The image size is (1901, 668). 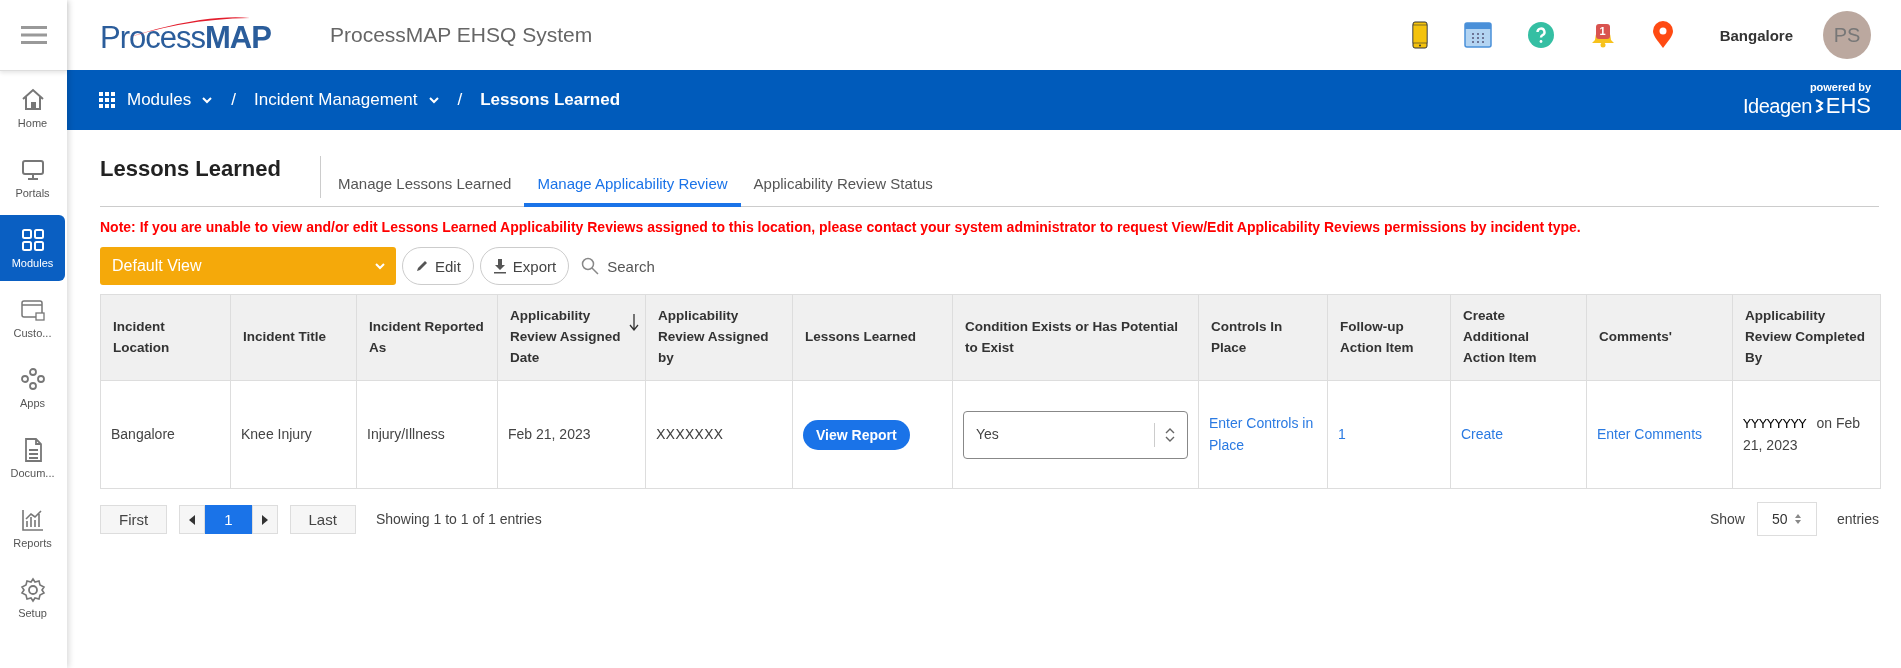 I want to click on monitor-icon, so click(x=32, y=170).